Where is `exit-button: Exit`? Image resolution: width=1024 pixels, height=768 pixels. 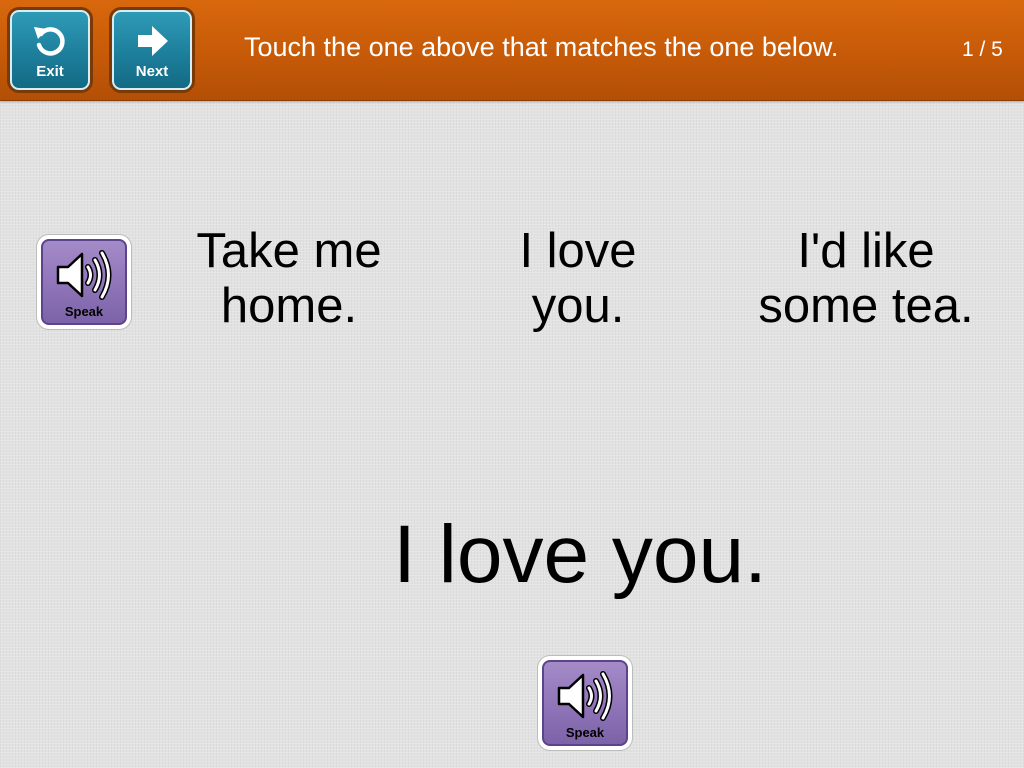 exit-button: Exit is located at coordinates (50, 50).